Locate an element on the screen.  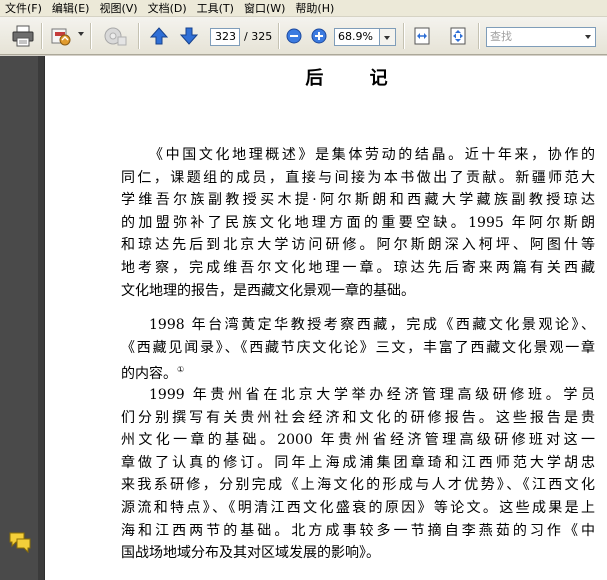
text-line: 文化地理的报告，是西藏文化景观一章的基础。 is located at coordinates (268, 290).